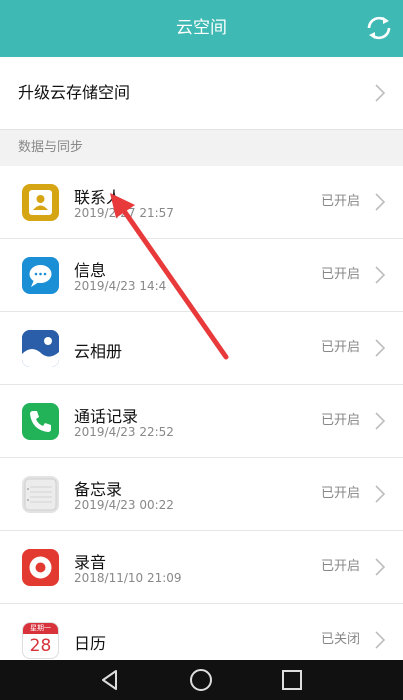  What do you see at coordinates (201, 348) in the screenshot?
I see `sync-item-gallery: 云相册 已开启` at bounding box center [201, 348].